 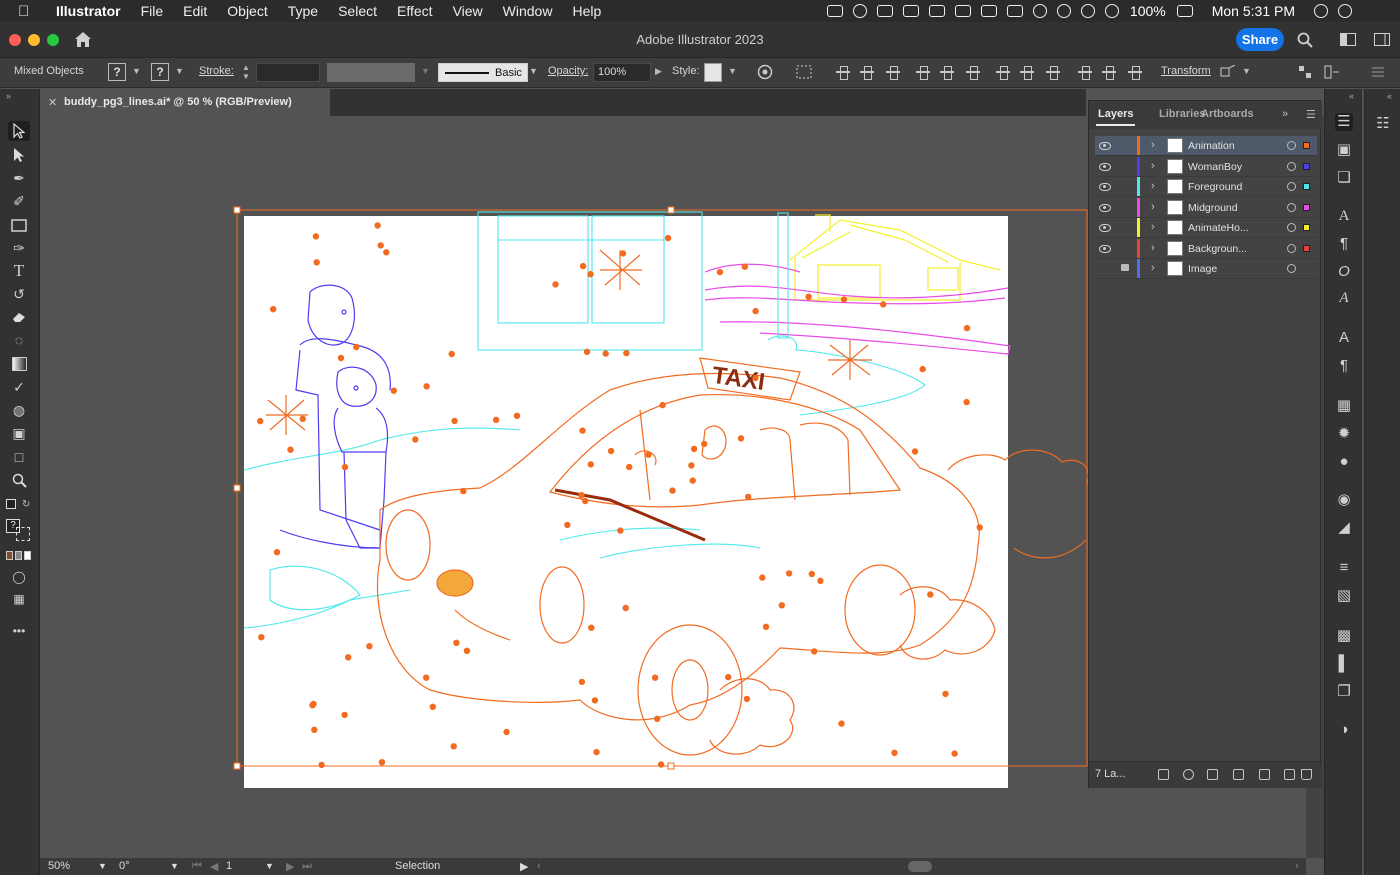 What do you see at coordinates (1085, 72) in the screenshot?
I see `distribute-left-icon` at bounding box center [1085, 72].